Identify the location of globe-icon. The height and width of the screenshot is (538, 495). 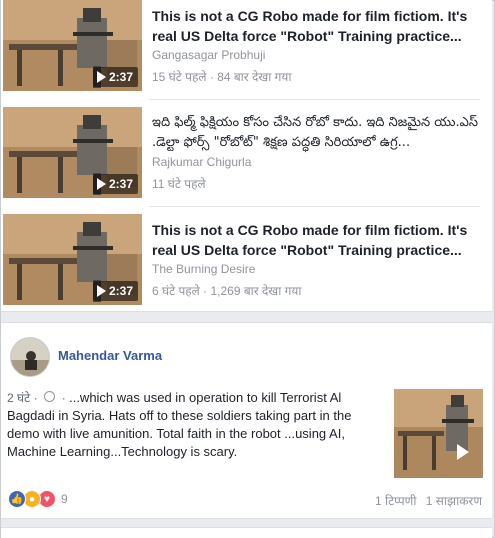
(50, 396).